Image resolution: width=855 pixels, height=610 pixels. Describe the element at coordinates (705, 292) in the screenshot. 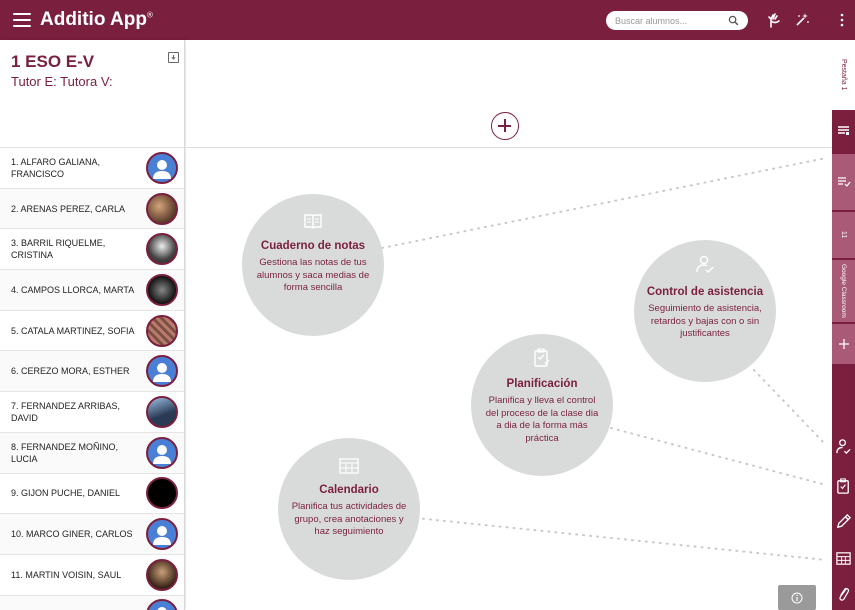

I see `feature-title: Control de asistencia` at that location.